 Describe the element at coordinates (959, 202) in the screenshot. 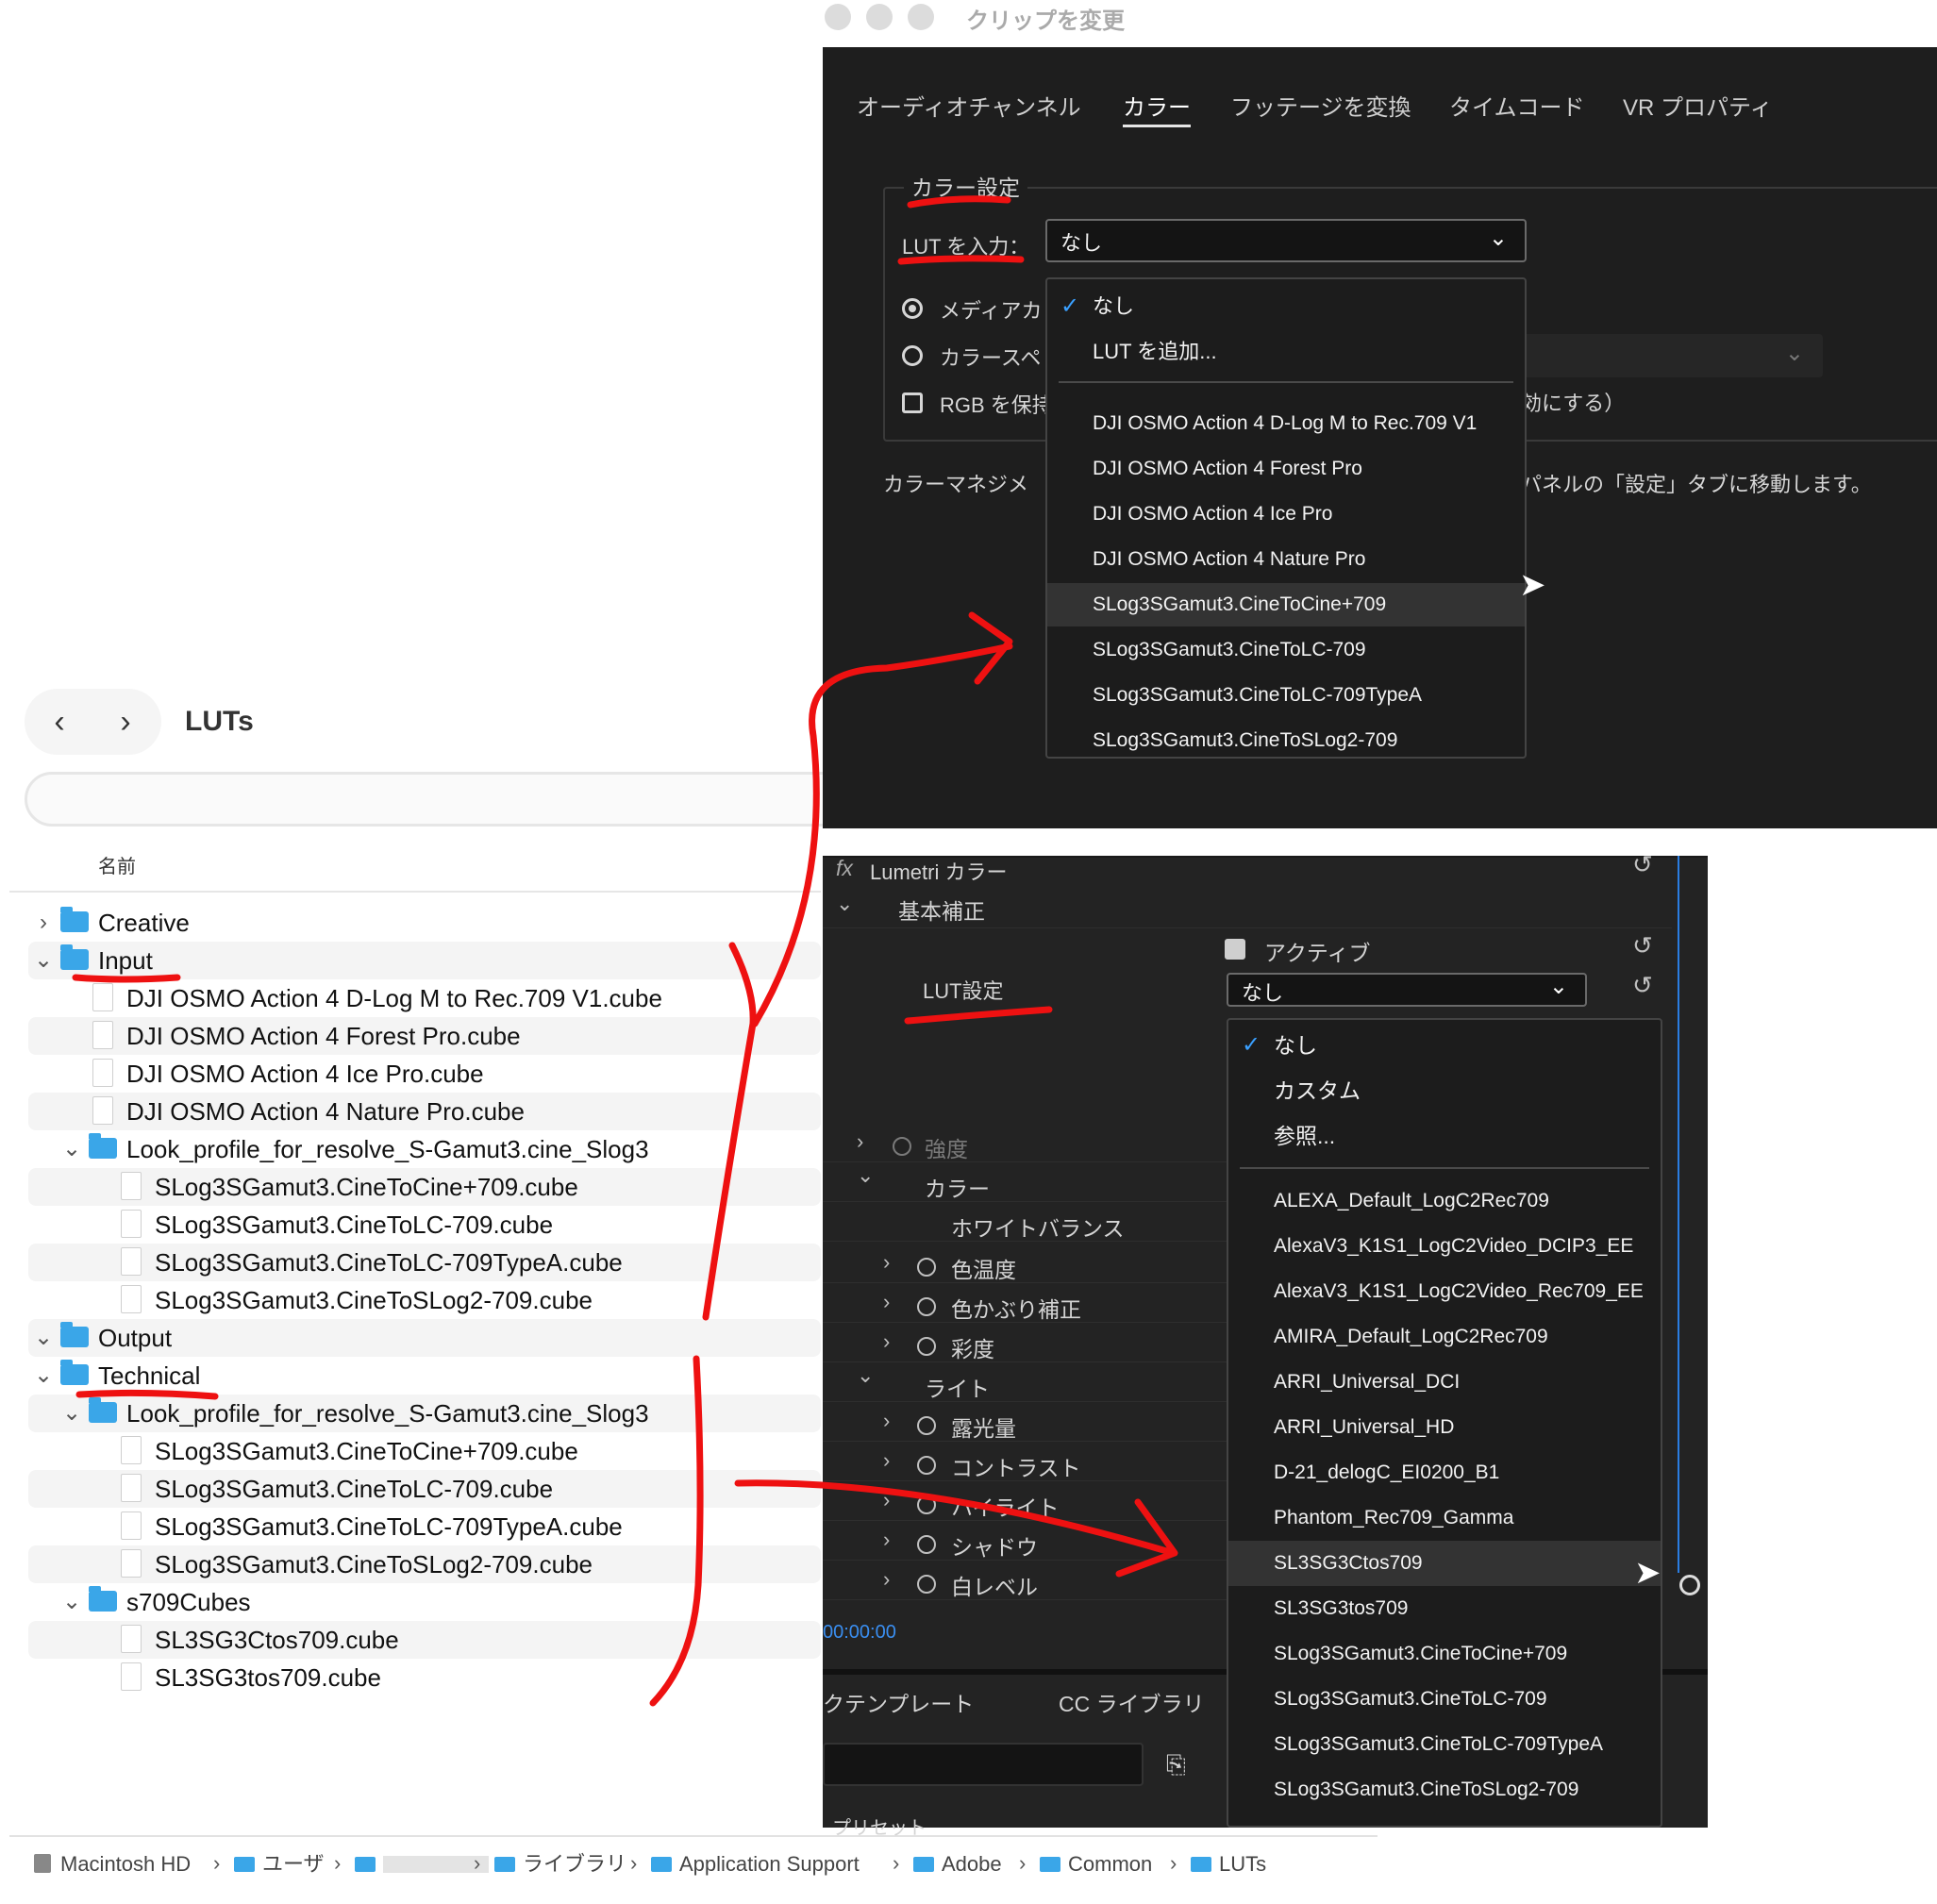

I see `underline-color-settings` at that location.